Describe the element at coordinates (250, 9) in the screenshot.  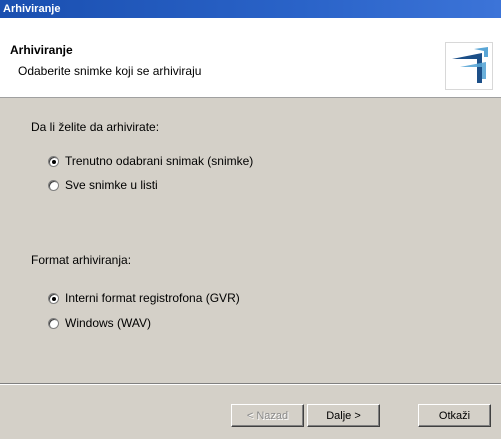
I see `window-title-bar: Arhiviranje` at that location.